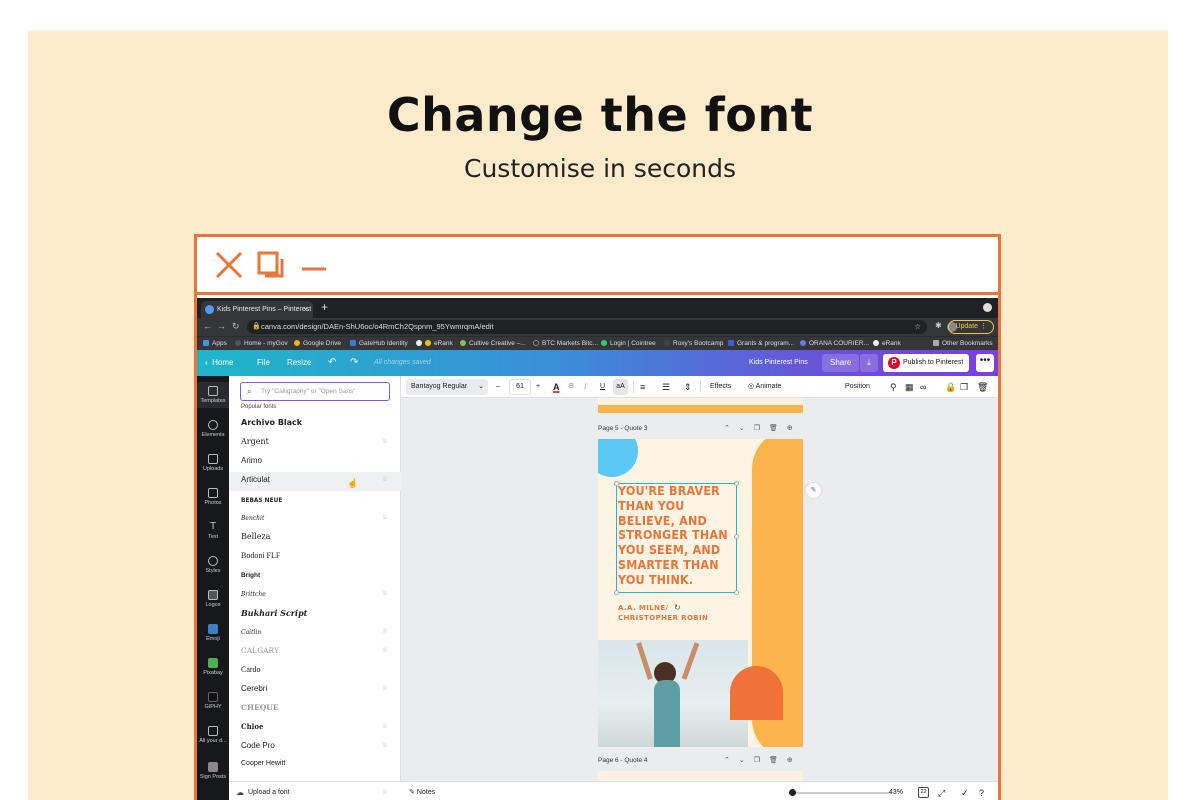  I want to click on reload-icon: ↻, so click(236, 326).